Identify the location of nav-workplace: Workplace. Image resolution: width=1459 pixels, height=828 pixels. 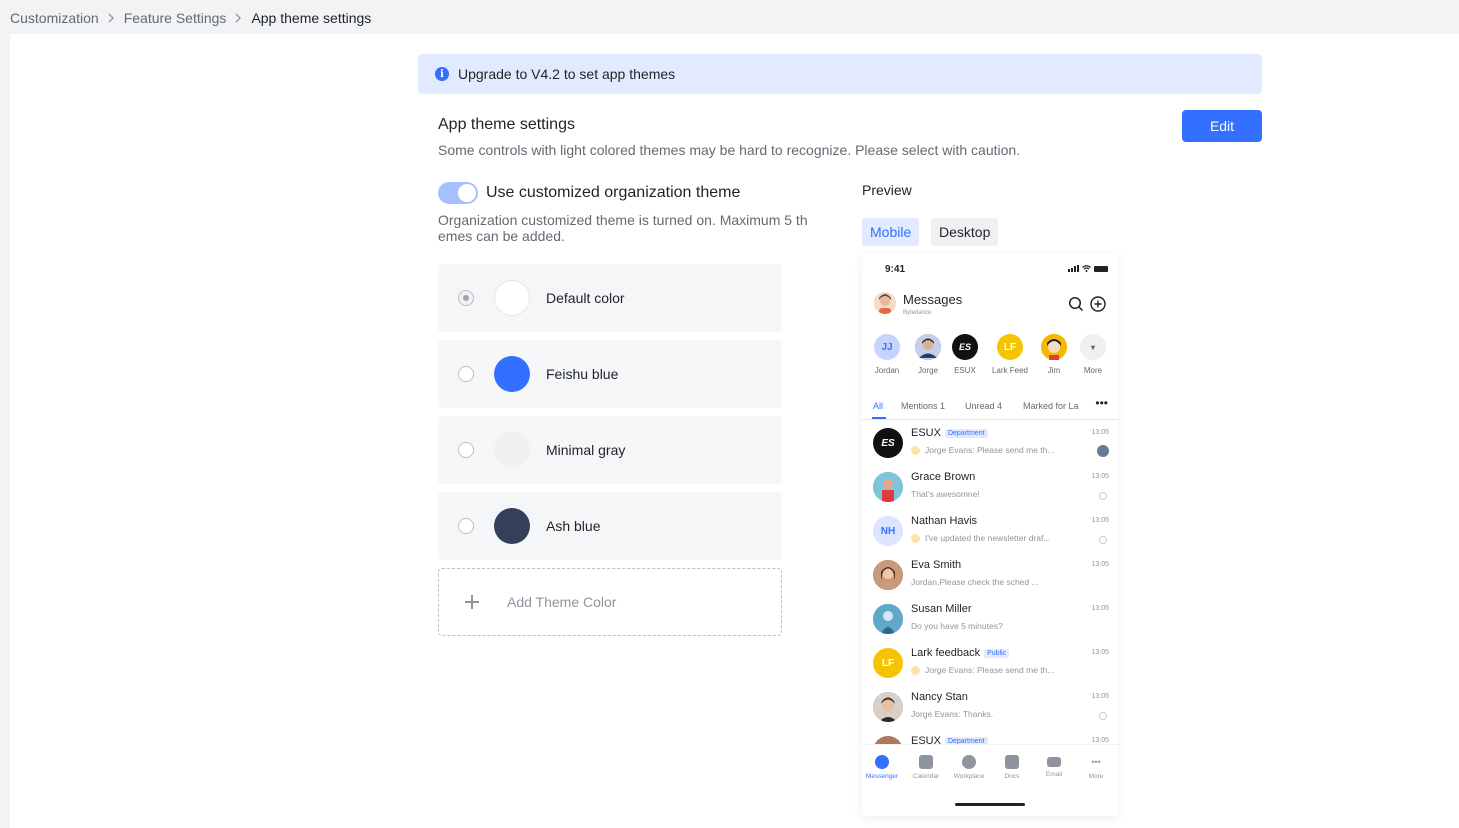
(969, 767).